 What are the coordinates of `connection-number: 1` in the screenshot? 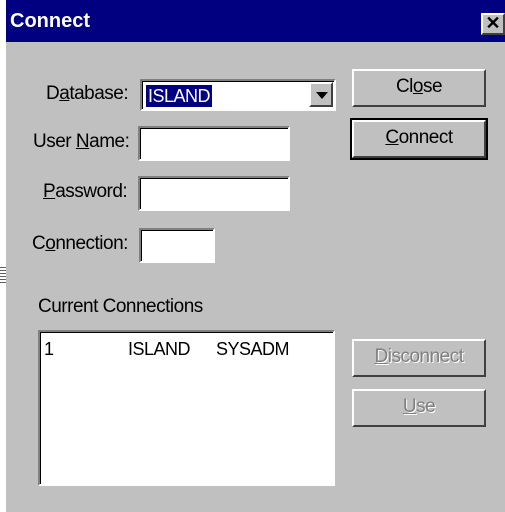 It's located at (49, 349).